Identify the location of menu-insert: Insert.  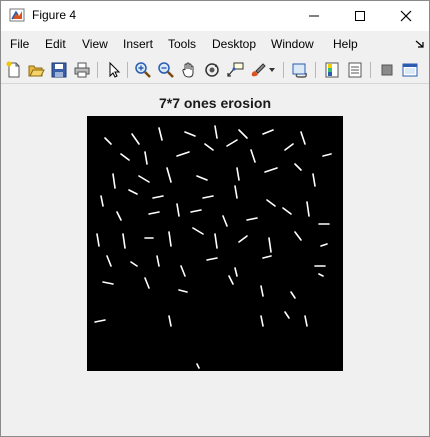
(138, 44).